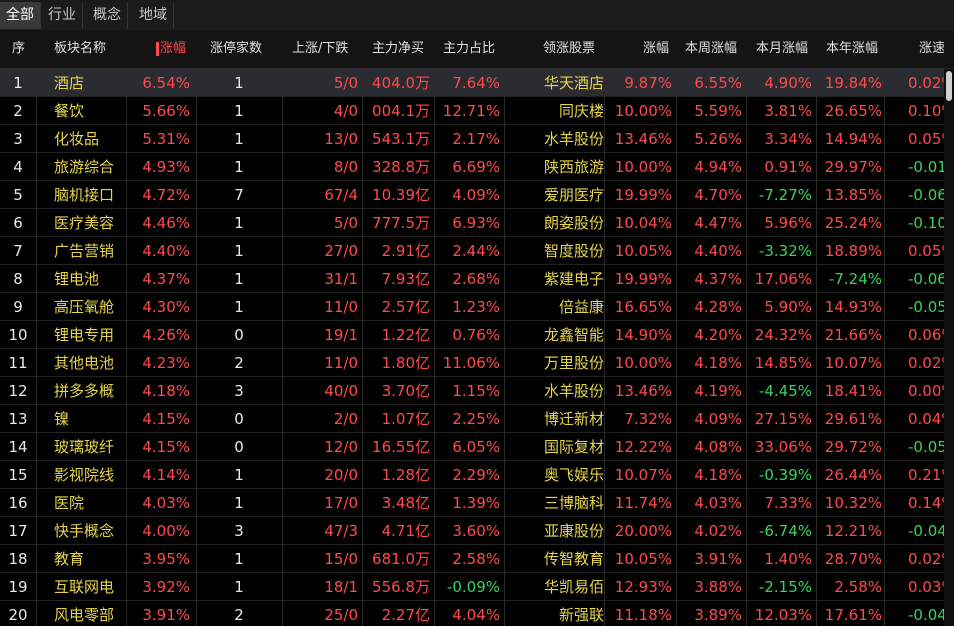  What do you see at coordinates (853, 559) in the screenshot?
I see `cell-year-change: 28.70%` at bounding box center [853, 559].